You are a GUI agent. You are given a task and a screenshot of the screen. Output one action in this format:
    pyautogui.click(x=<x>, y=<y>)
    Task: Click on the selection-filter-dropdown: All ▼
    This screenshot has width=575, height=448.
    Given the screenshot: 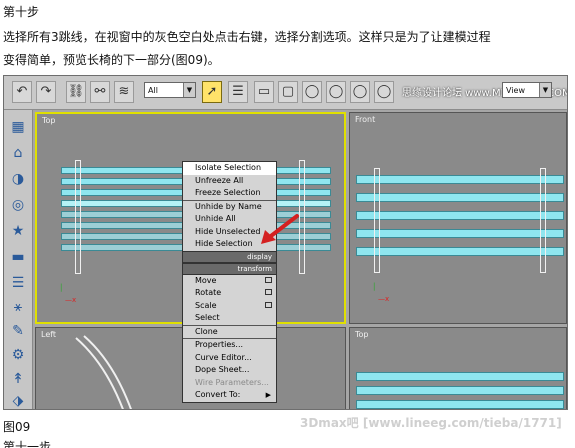 What is the action you would take?
    pyautogui.click(x=170, y=90)
    